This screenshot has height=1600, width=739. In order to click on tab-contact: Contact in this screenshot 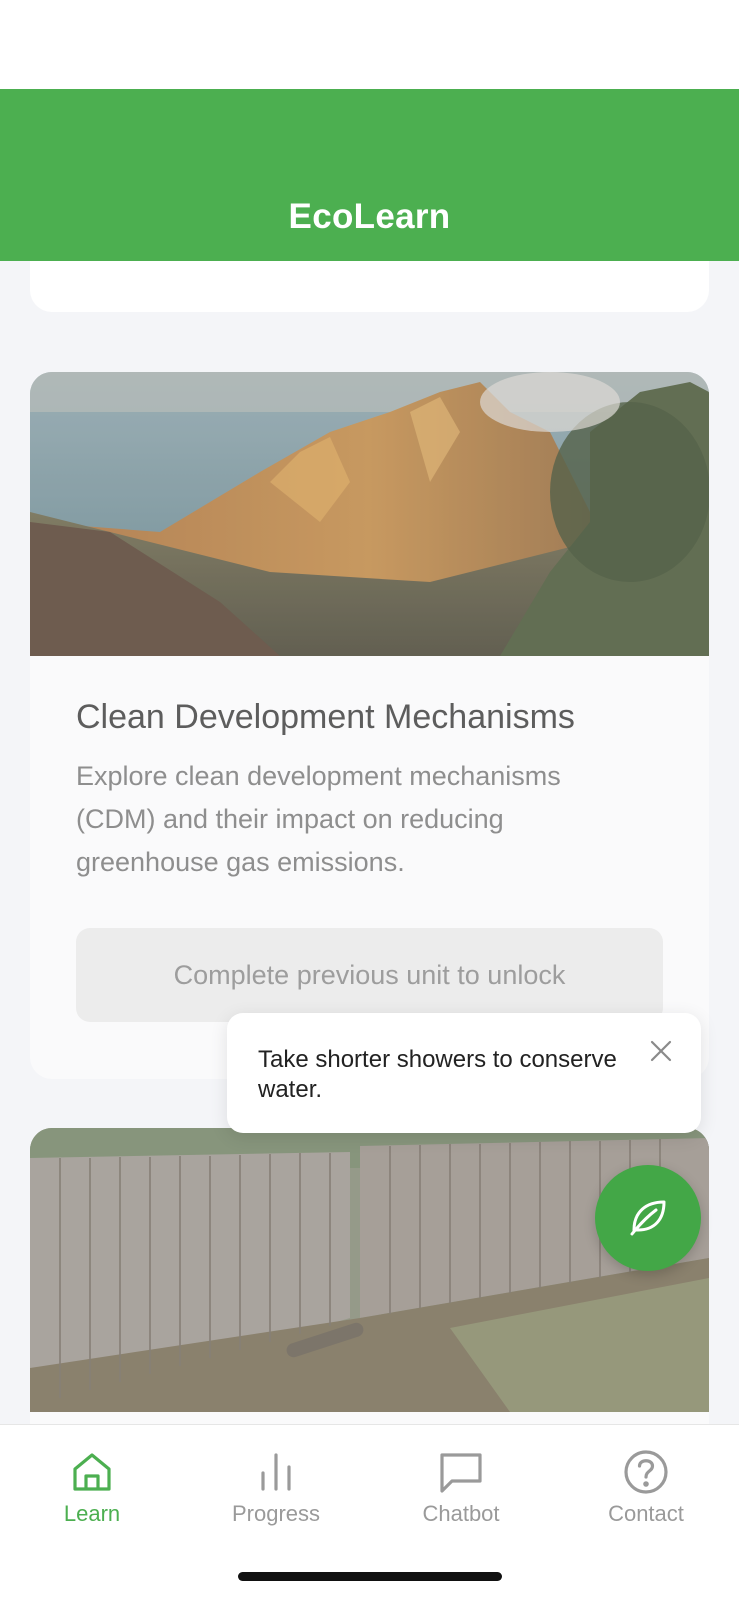, I will do `click(646, 1485)`.